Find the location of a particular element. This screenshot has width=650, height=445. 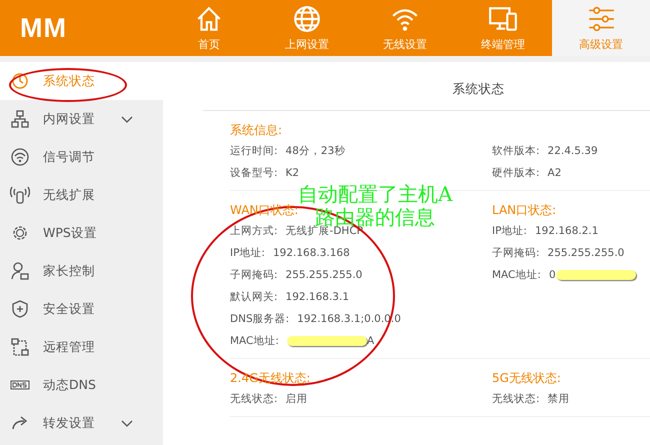

field-value: 启用 is located at coordinates (297, 399).